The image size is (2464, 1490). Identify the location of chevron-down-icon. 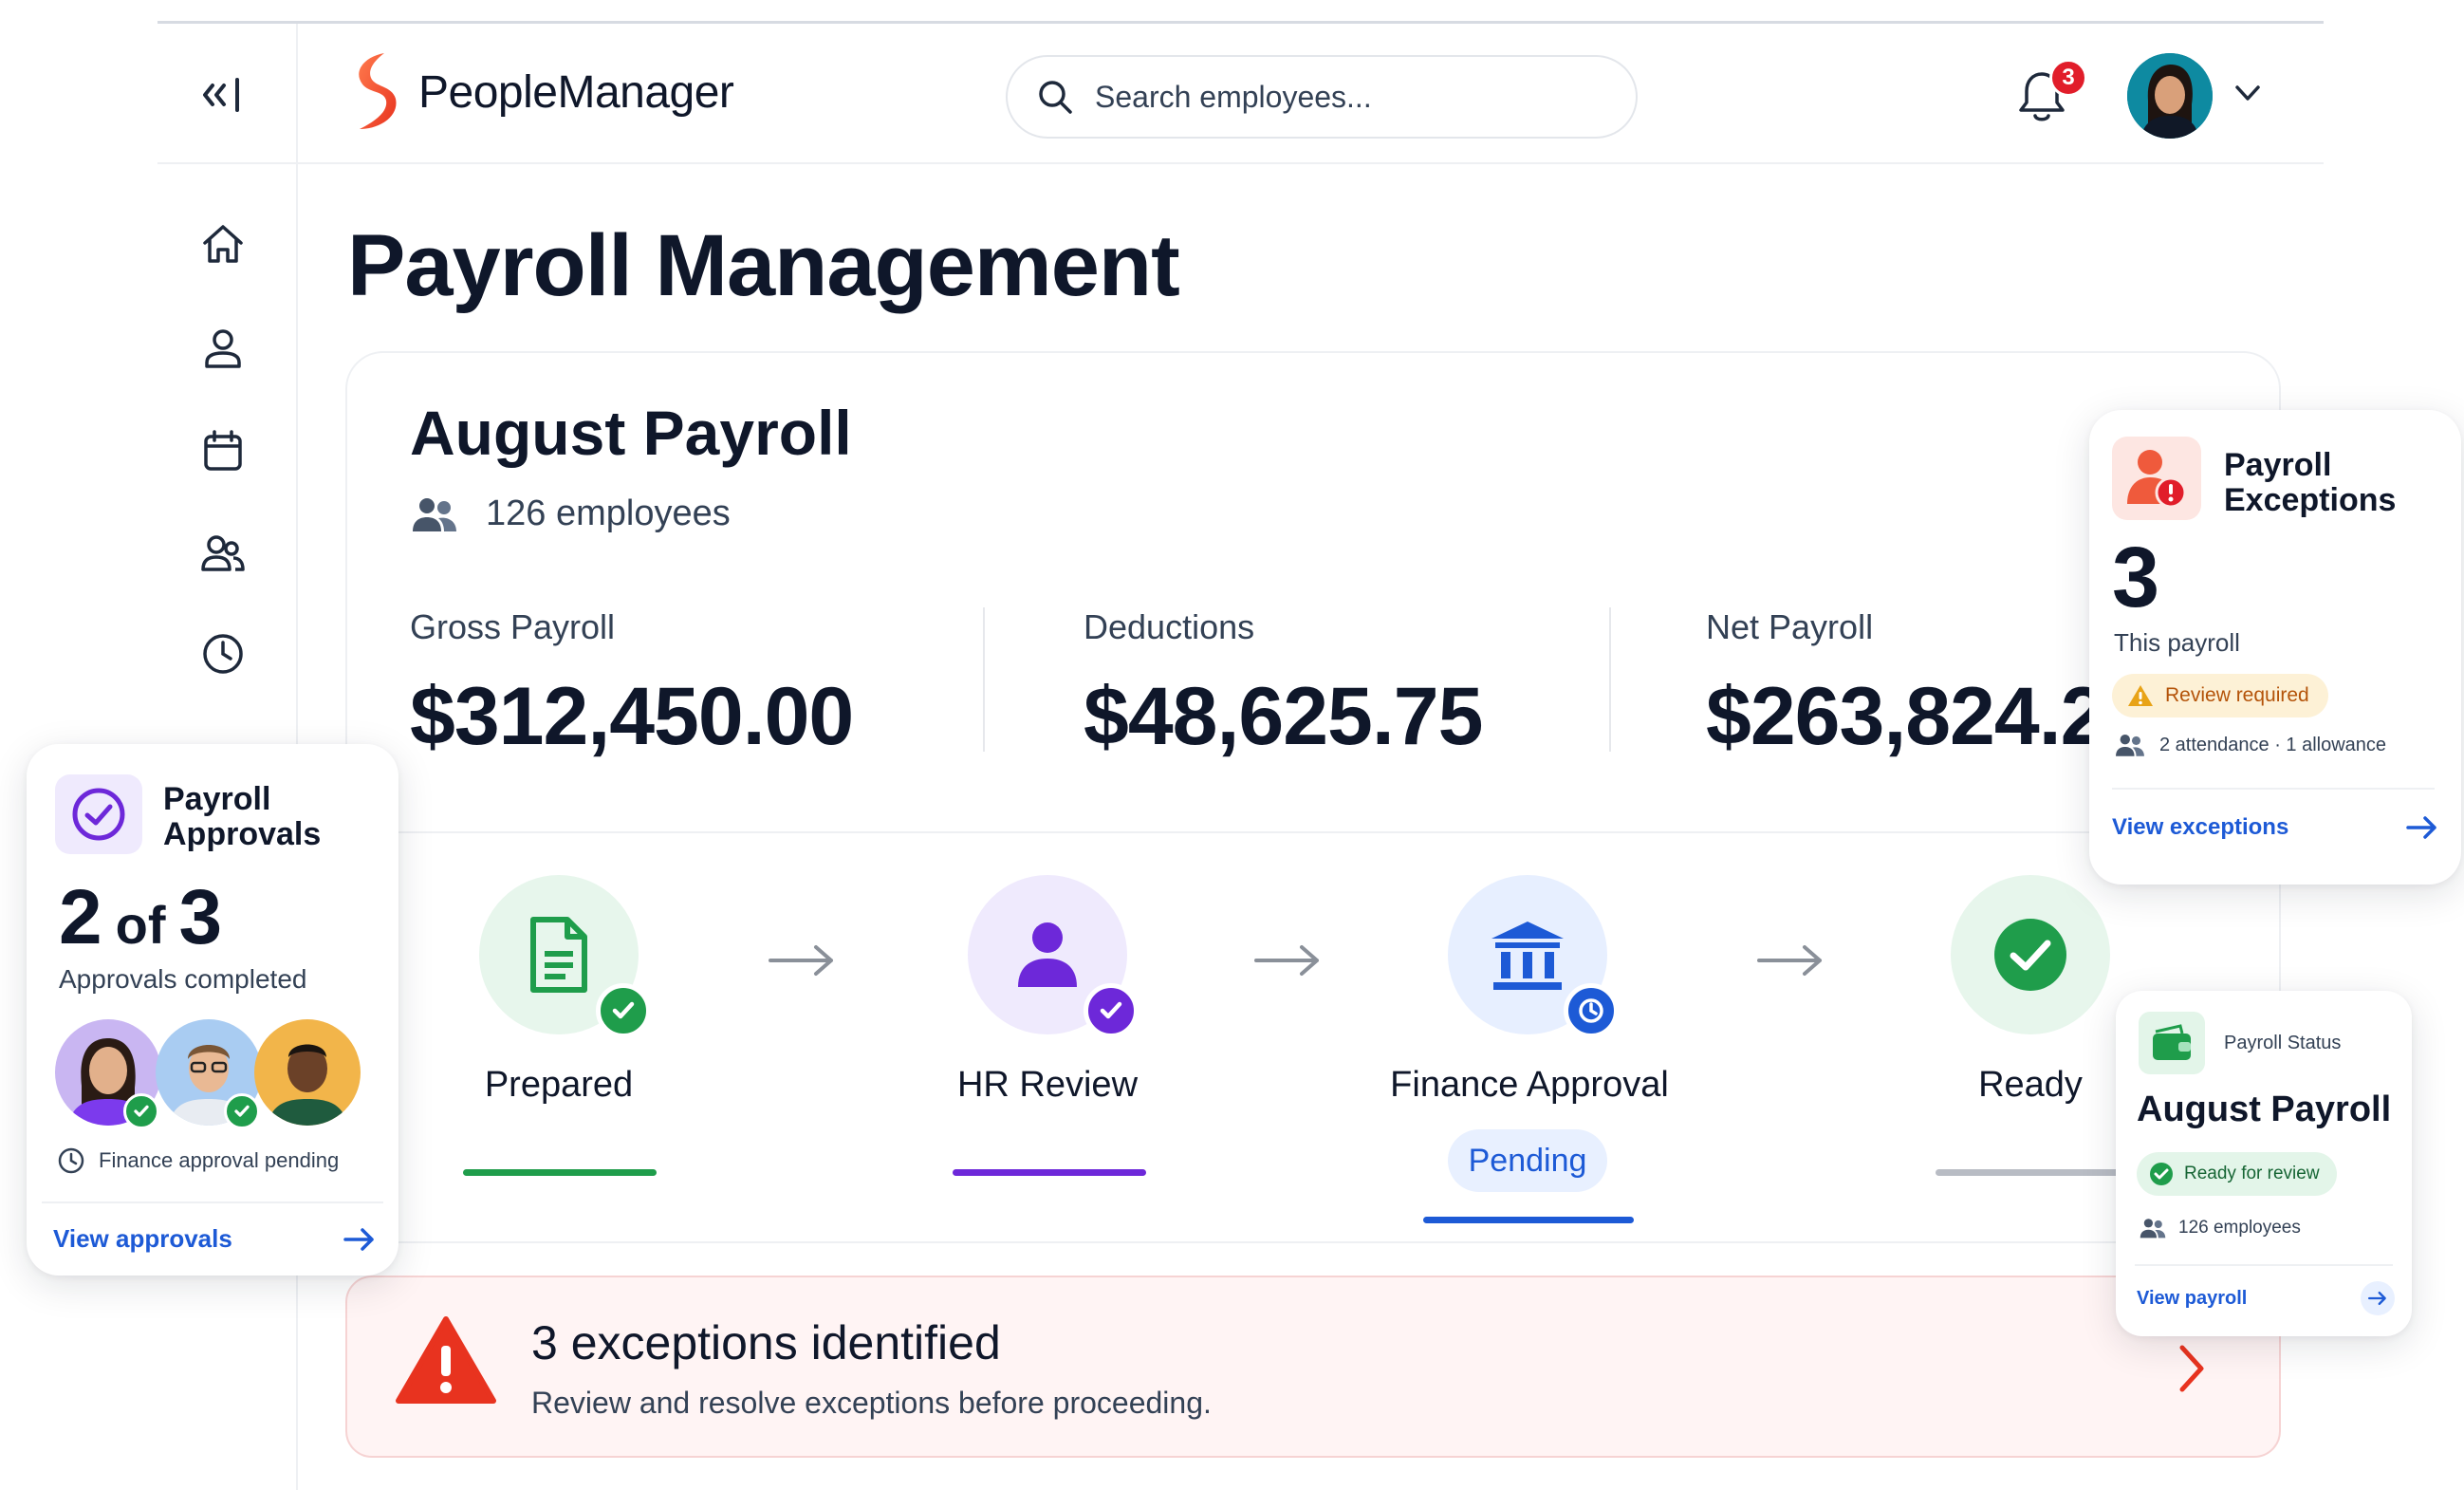
(2247, 93).